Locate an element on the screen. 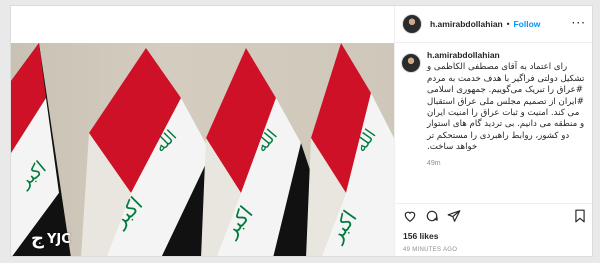 The image size is (600, 263). follow-button: Follow is located at coordinates (526, 24).